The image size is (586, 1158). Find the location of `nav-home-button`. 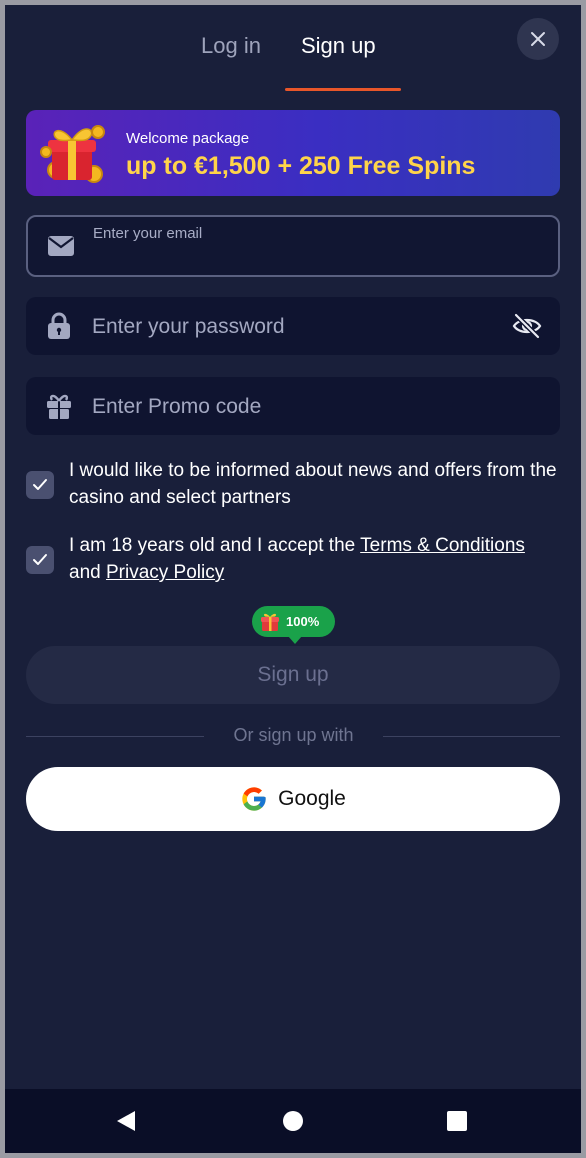

nav-home-button is located at coordinates (293, 1121).